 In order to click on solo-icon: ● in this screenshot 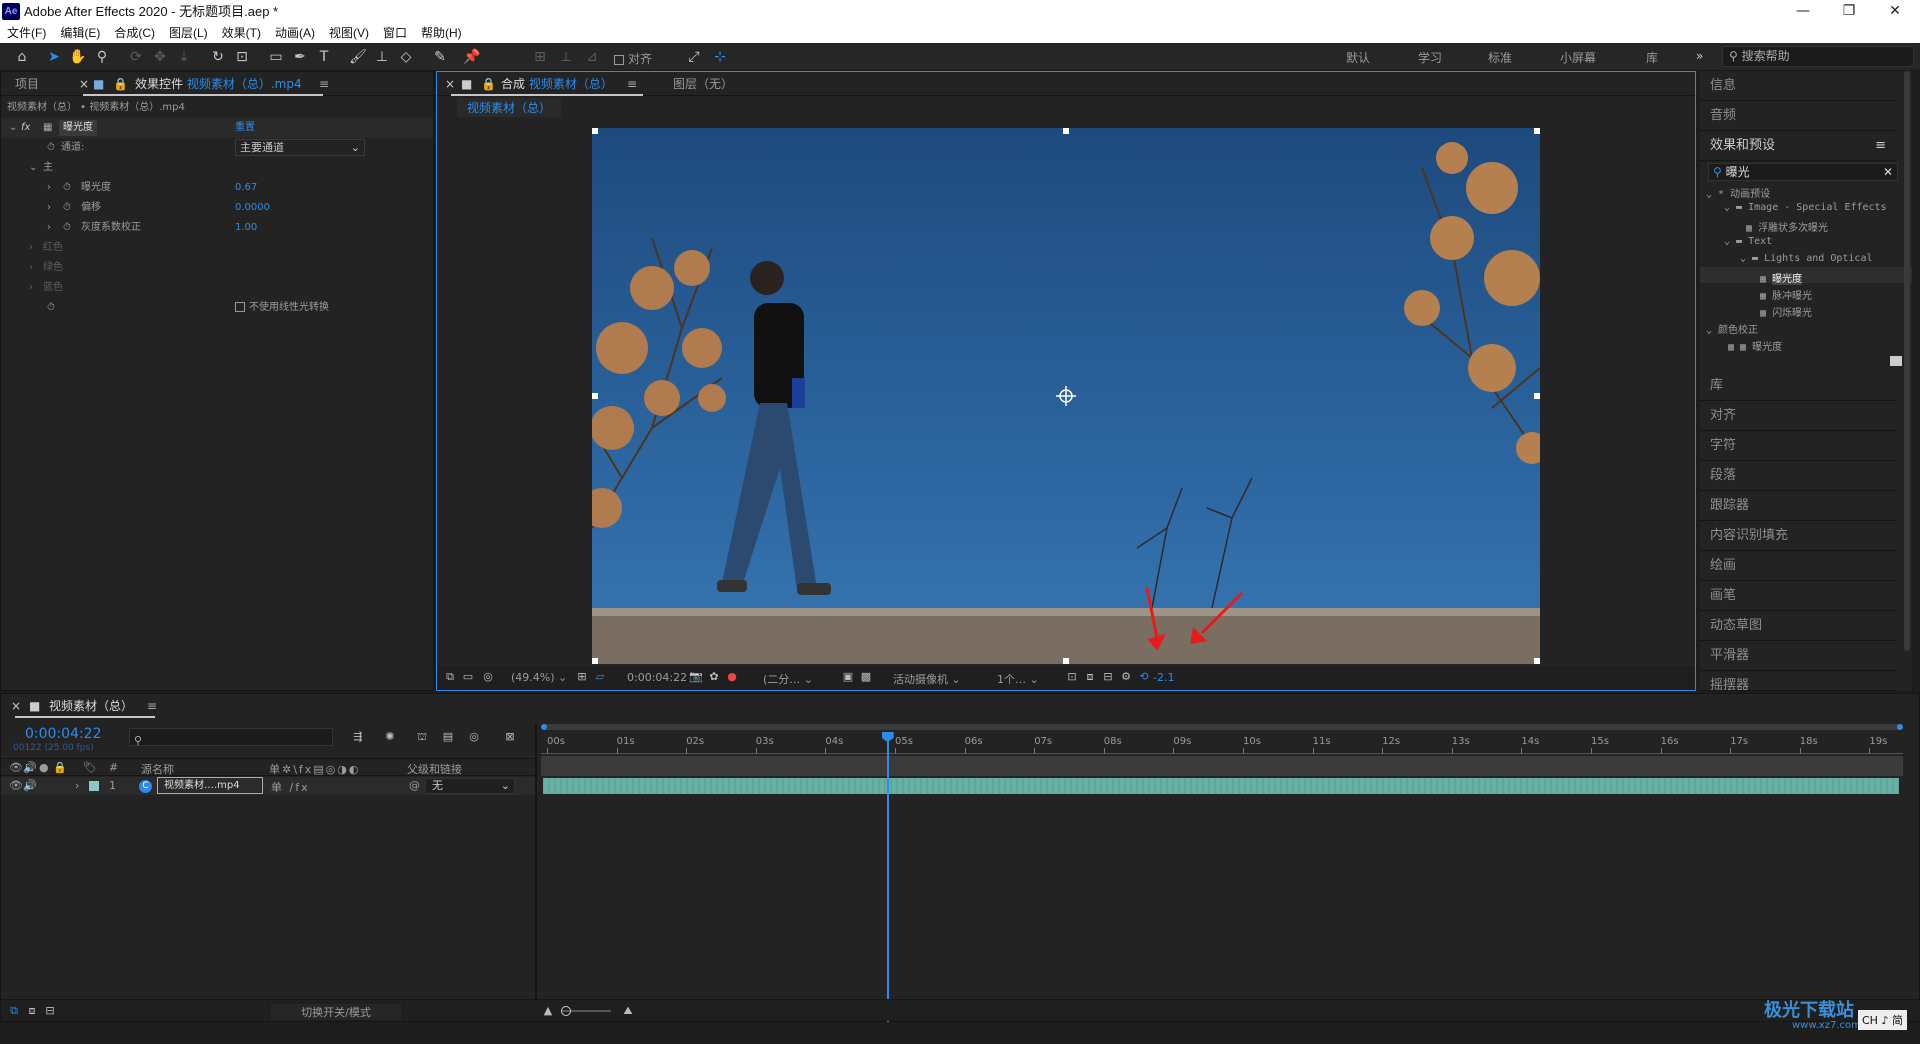, I will do `click(44, 767)`.